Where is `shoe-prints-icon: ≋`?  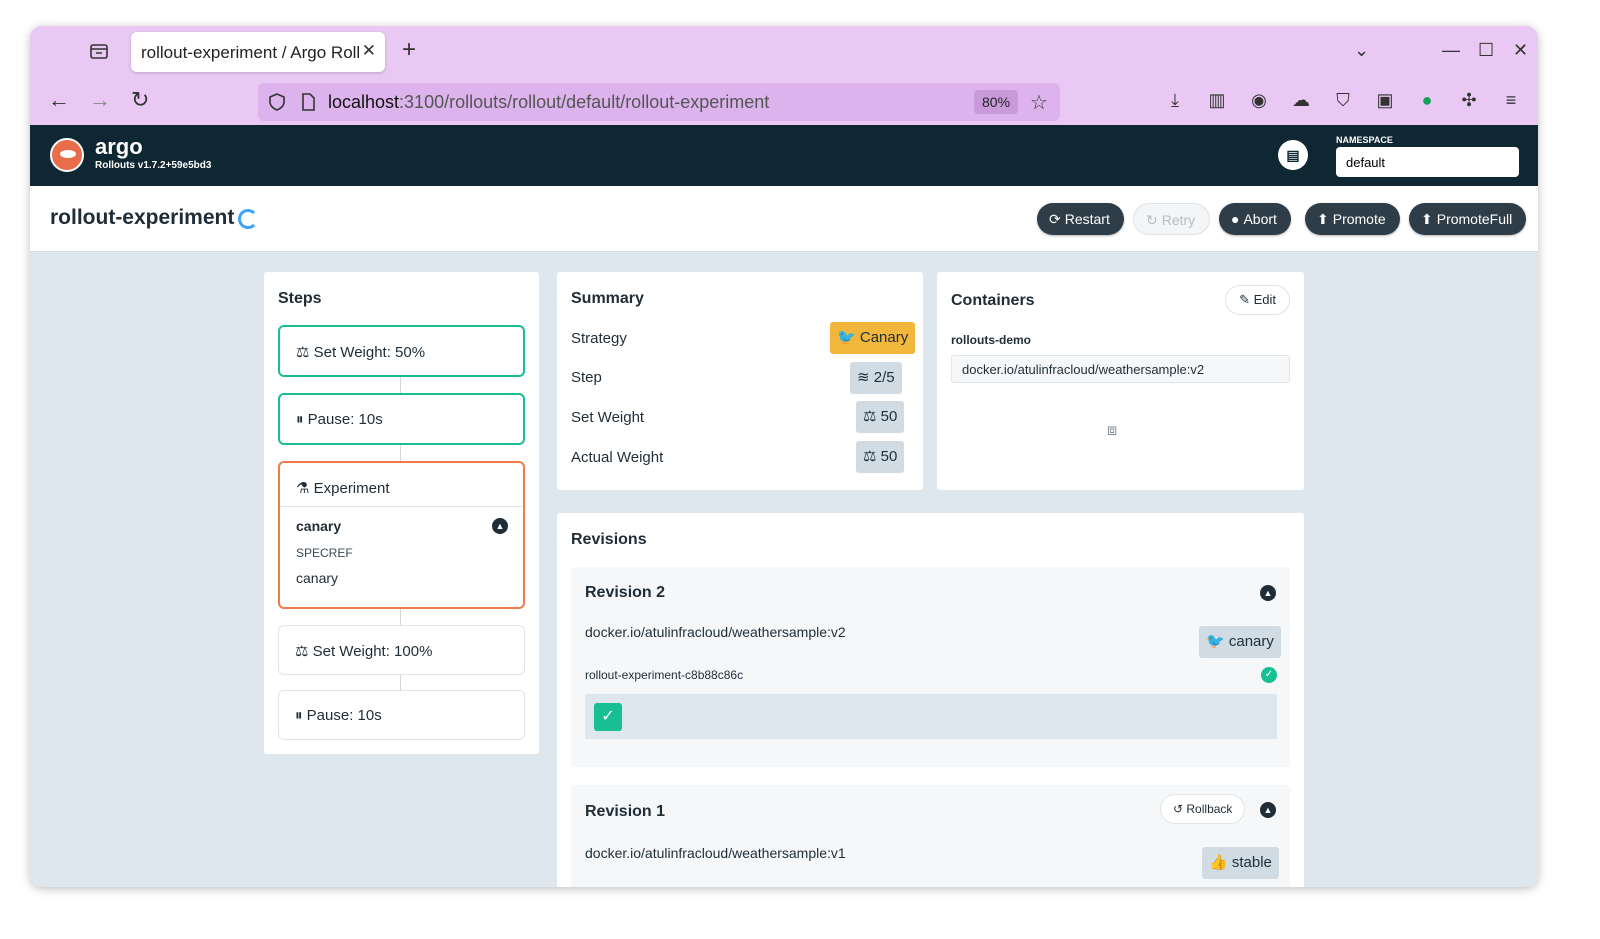
shoe-prints-icon: ≋ is located at coordinates (865, 377).